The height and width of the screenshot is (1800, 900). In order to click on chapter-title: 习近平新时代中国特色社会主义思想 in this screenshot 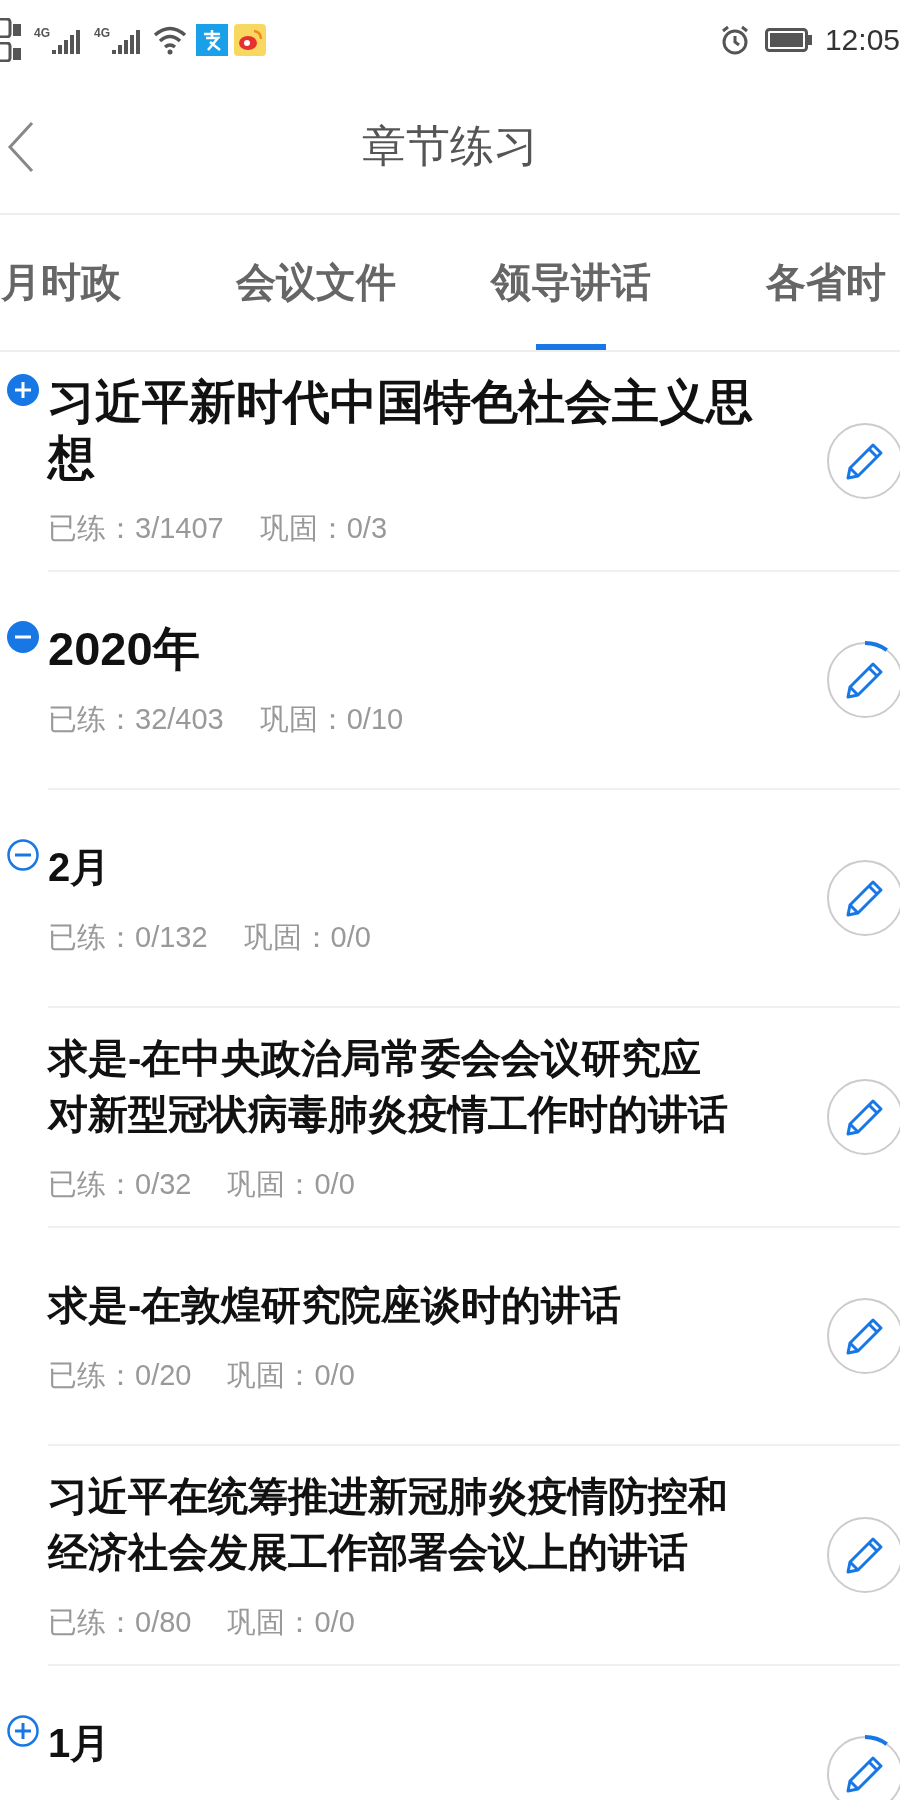, I will do `click(408, 430)`.